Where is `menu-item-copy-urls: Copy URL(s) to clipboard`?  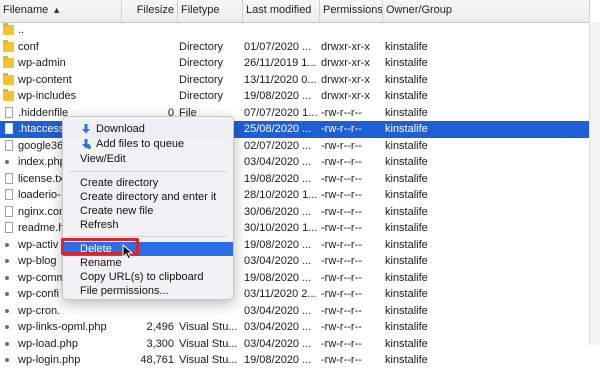
menu-item-copy-urls: Copy URL(s) to clipboard is located at coordinates (148, 277).